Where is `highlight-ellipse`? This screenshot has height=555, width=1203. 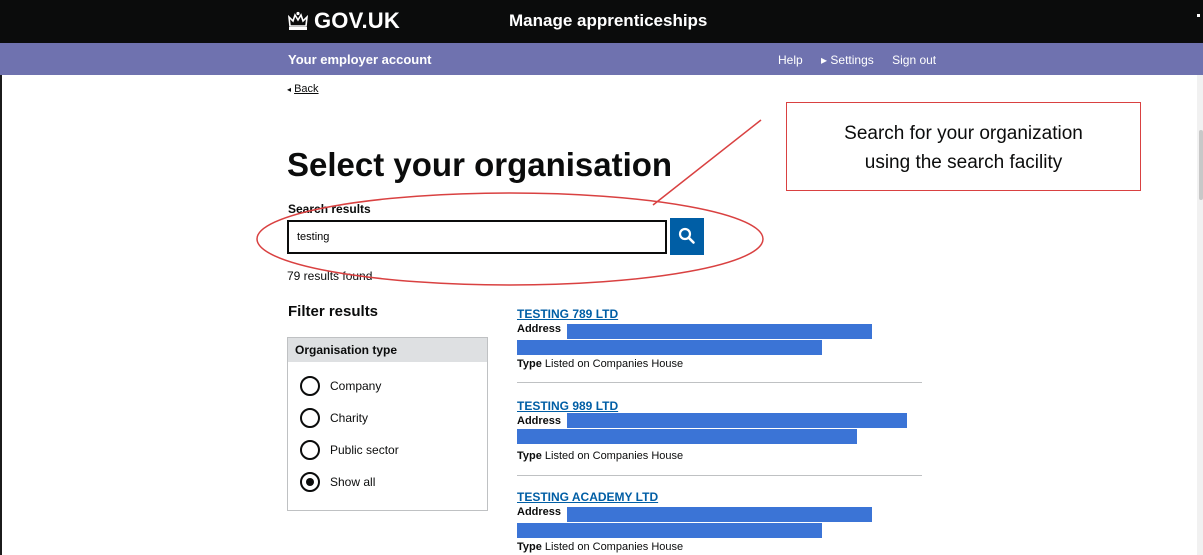
highlight-ellipse is located at coordinates (510, 239).